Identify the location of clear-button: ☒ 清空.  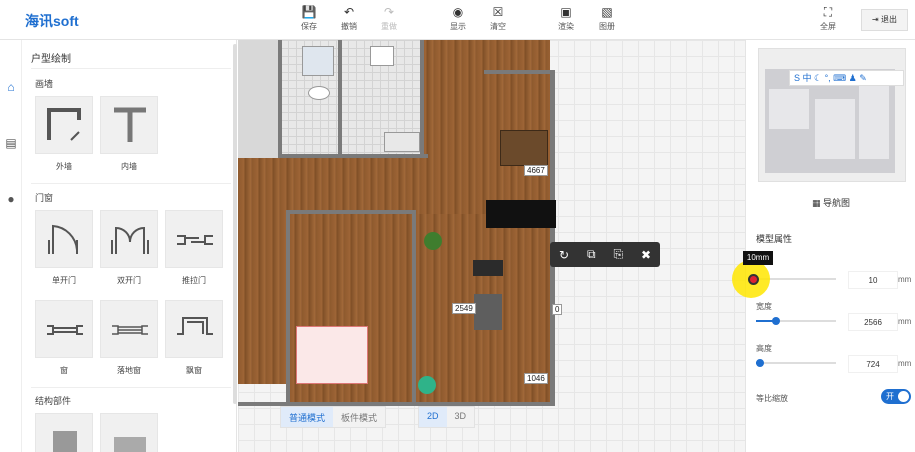
(498, 18).